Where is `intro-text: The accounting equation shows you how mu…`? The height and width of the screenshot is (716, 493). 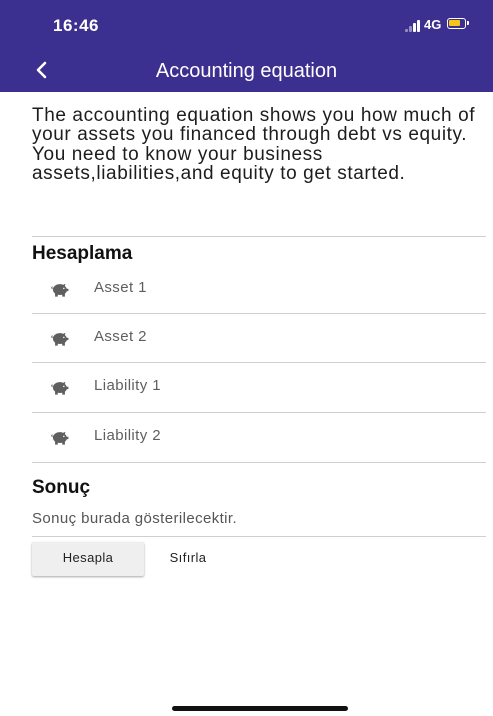
intro-text: The accounting equation shows you how mu… is located at coordinates (254, 145).